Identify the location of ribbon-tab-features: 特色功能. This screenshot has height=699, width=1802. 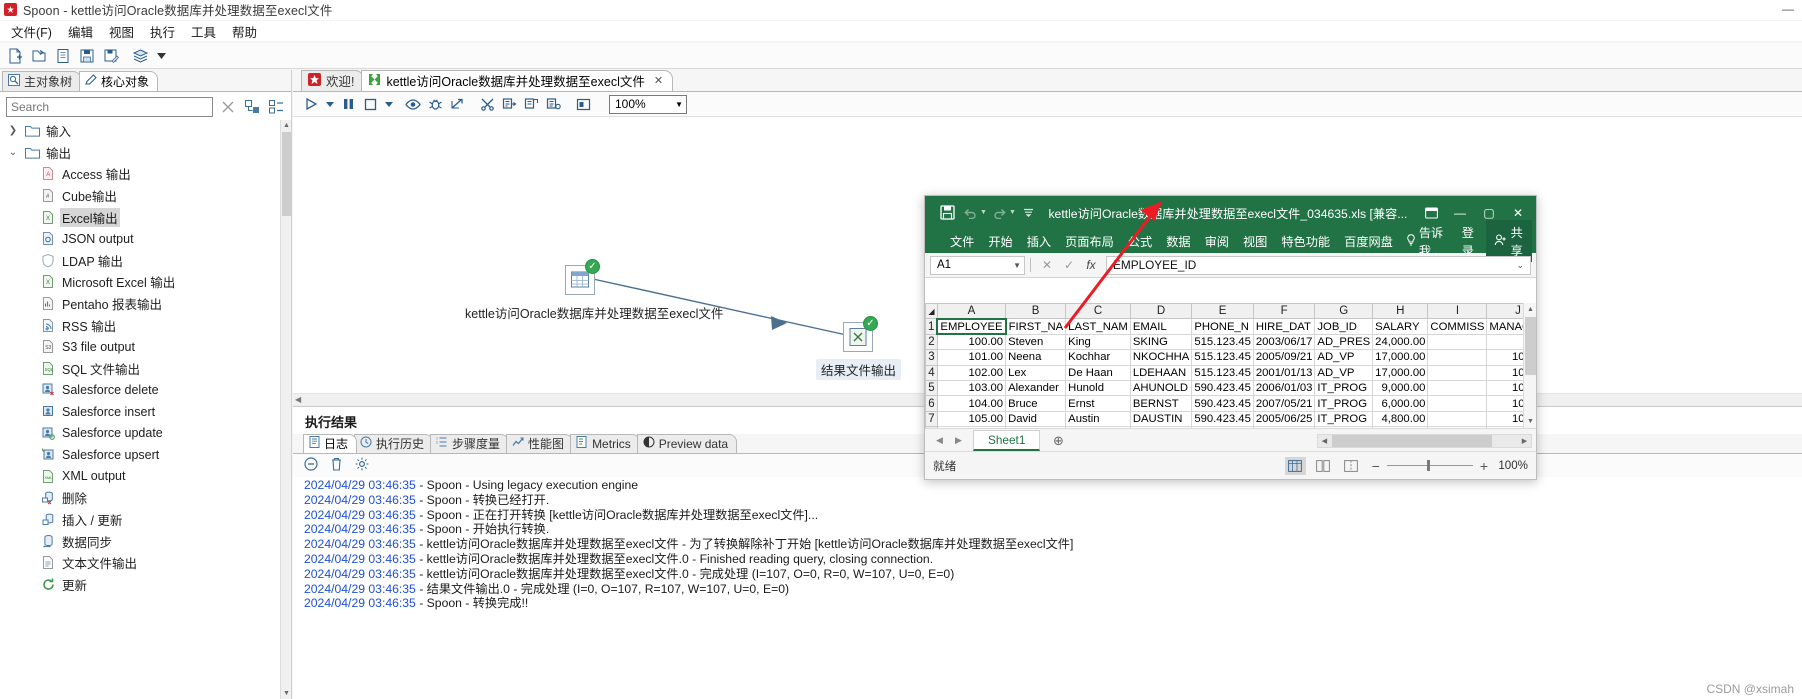
(1305, 241).